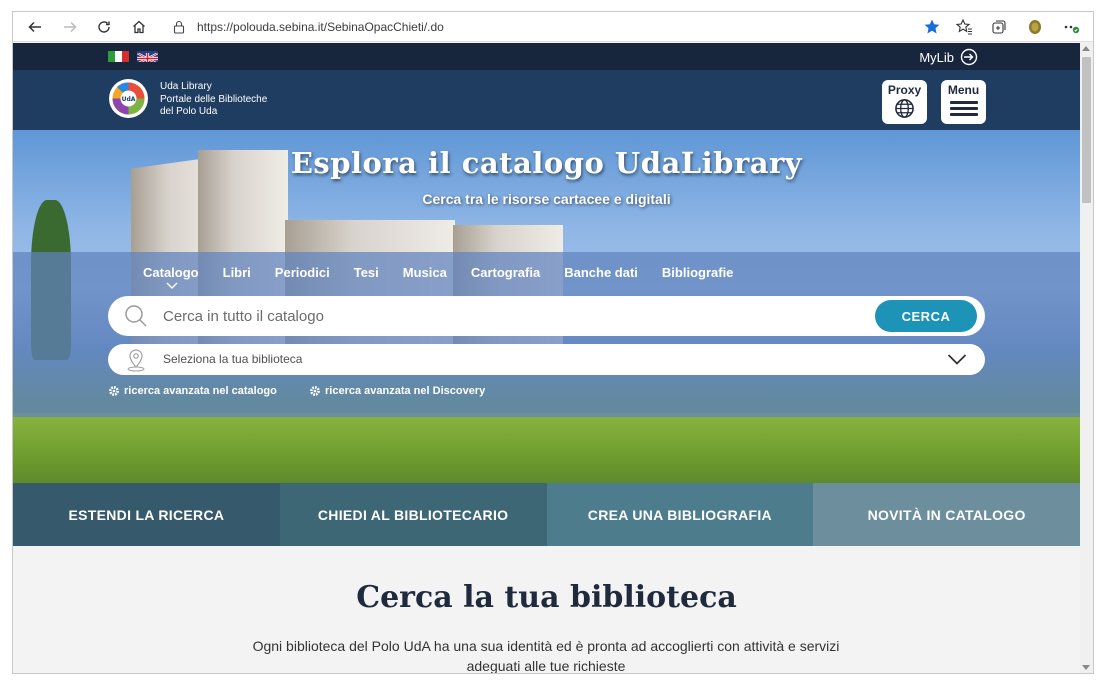 Image resolution: width=1104 pixels, height=685 pixels. I want to click on library-select: Seleziona la tua biblioteca, so click(546, 359).